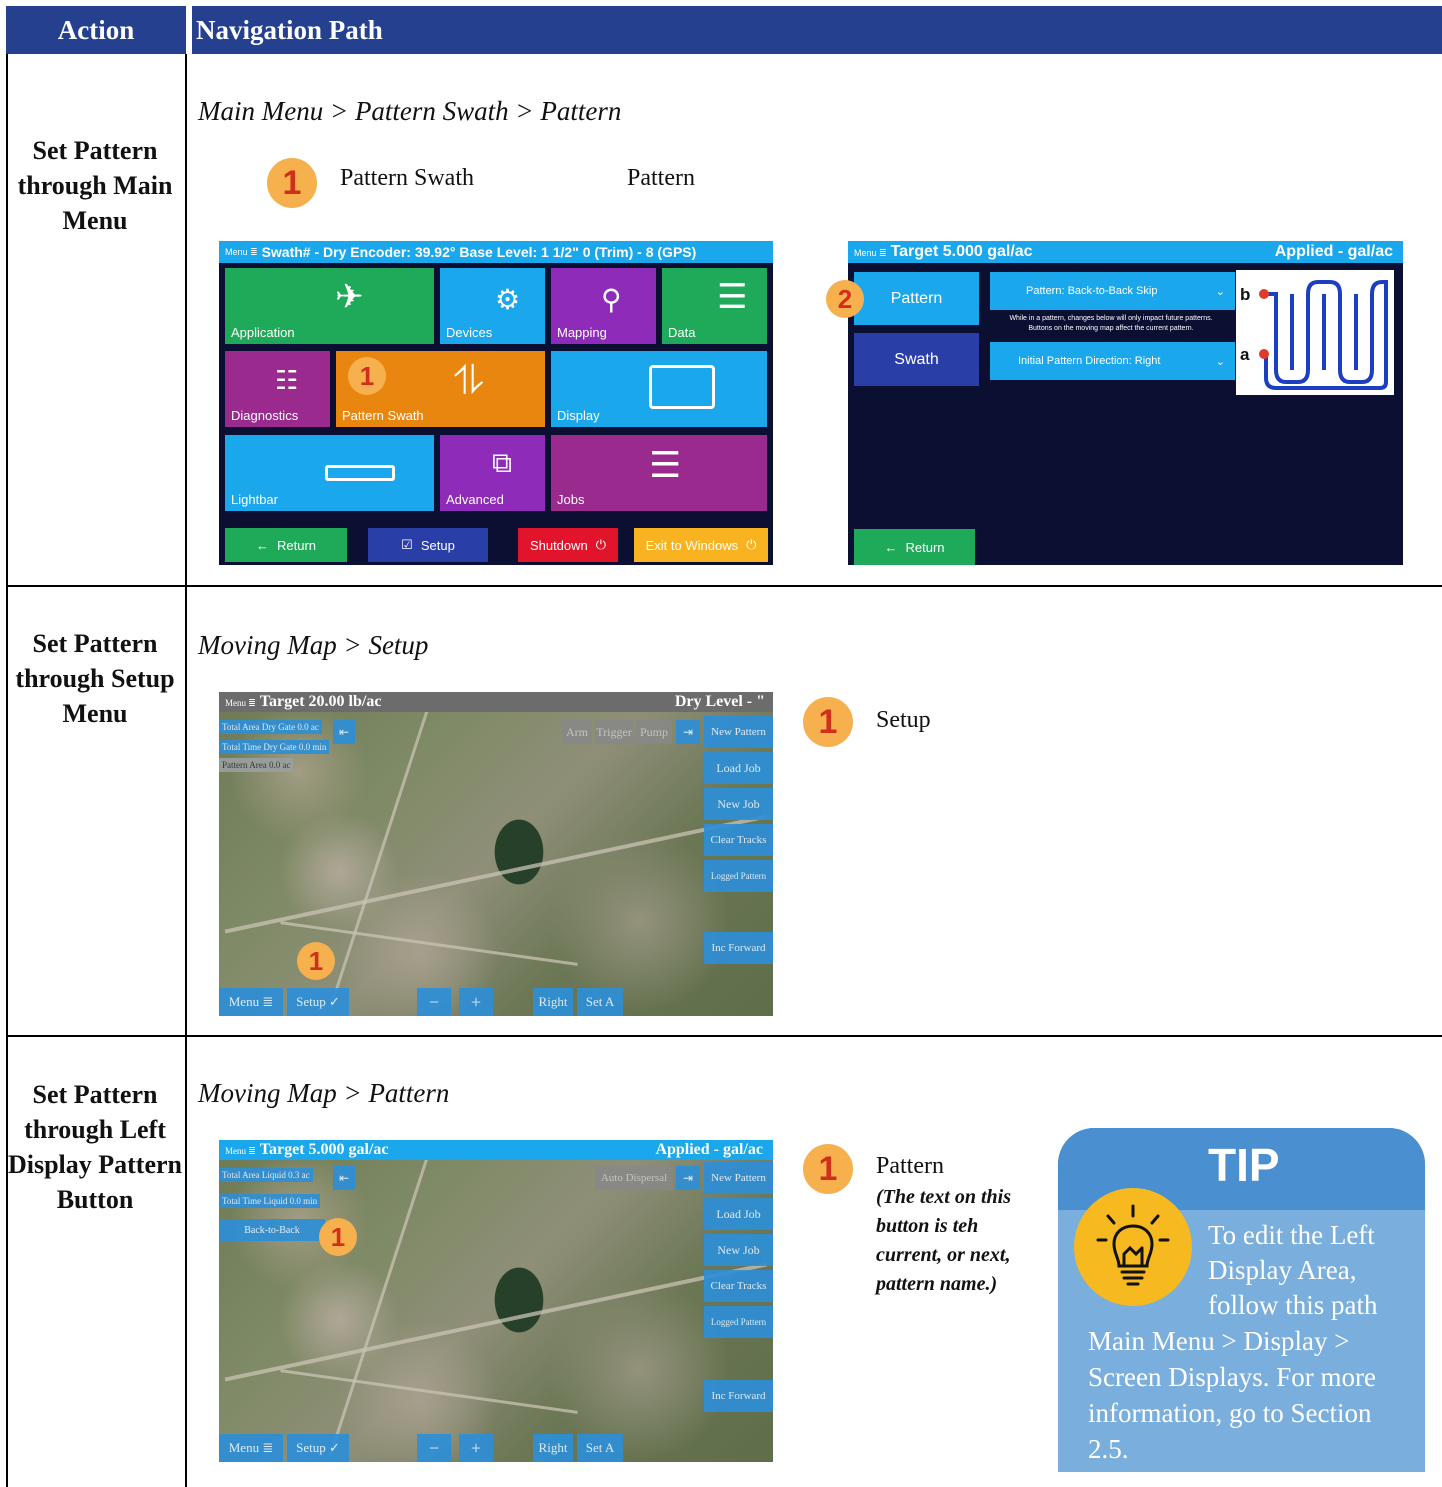  What do you see at coordinates (568, 545) in the screenshot?
I see `shutdown-button: Shutdown ⏻` at bounding box center [568, 545].